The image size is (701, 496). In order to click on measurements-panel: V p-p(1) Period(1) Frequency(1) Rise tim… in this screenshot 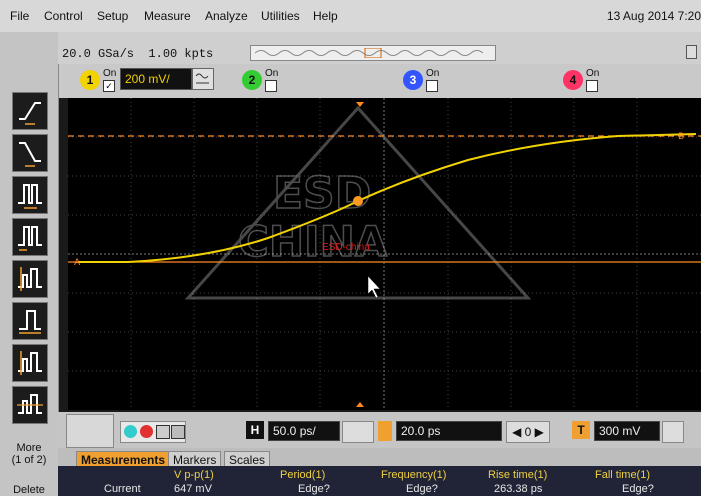, I will do `click(379, 481)`.